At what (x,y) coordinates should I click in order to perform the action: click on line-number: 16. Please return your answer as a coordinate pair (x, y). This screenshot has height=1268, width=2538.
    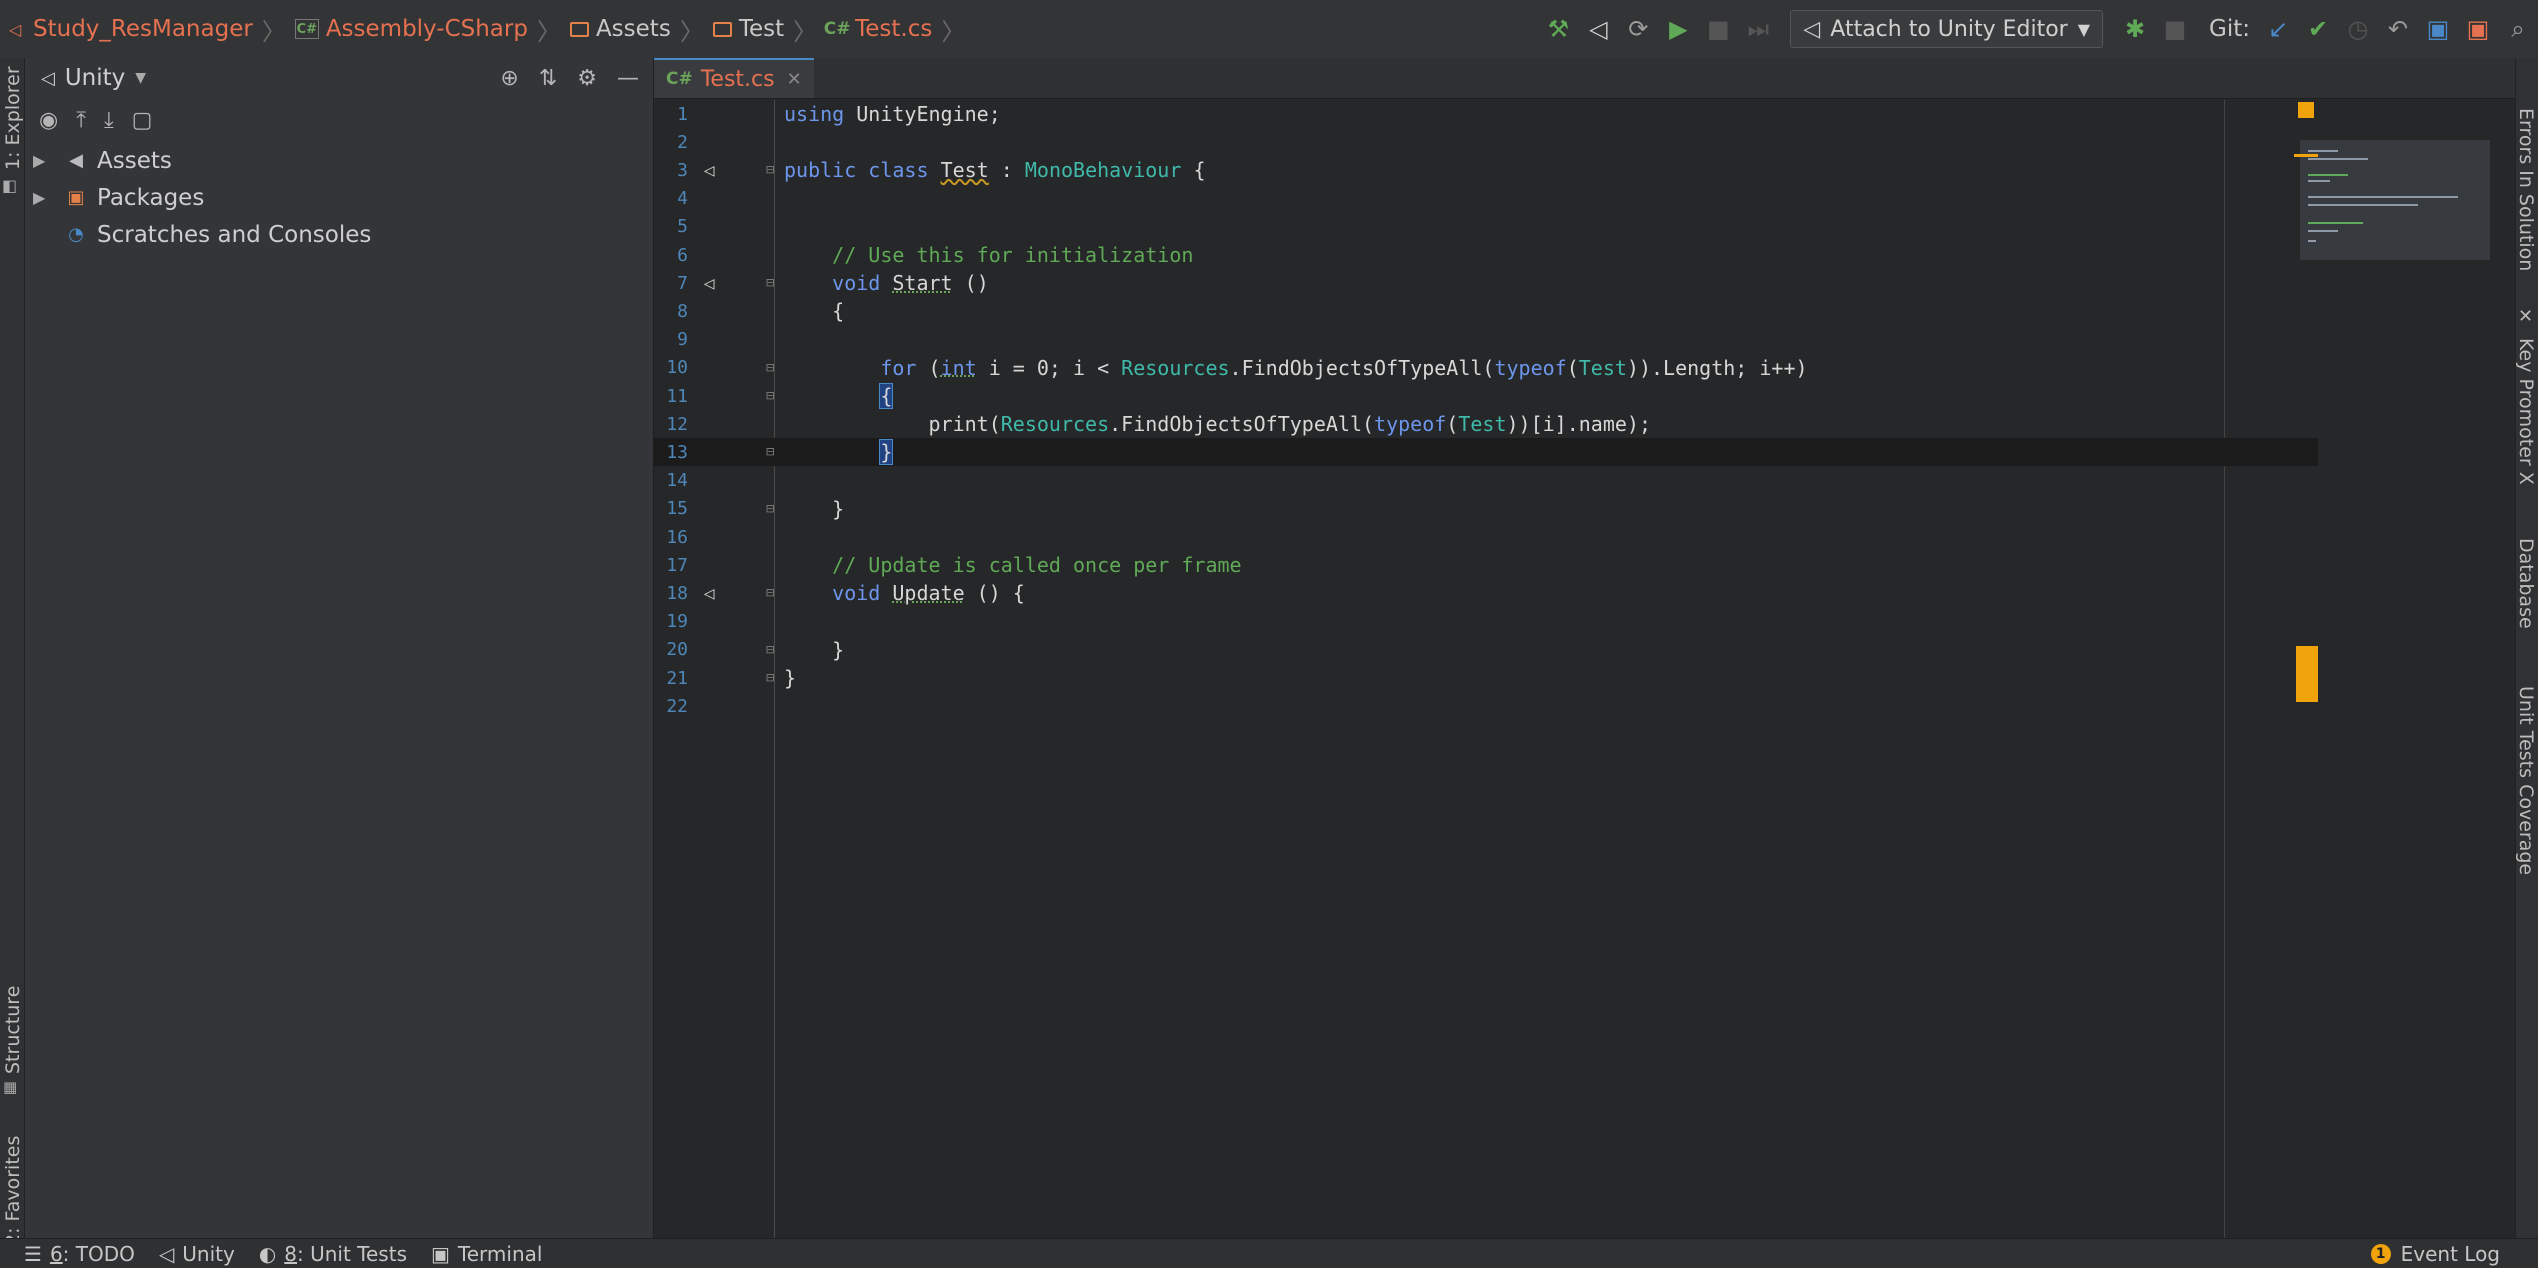
    Looking at the image, I should click on (677, 537).